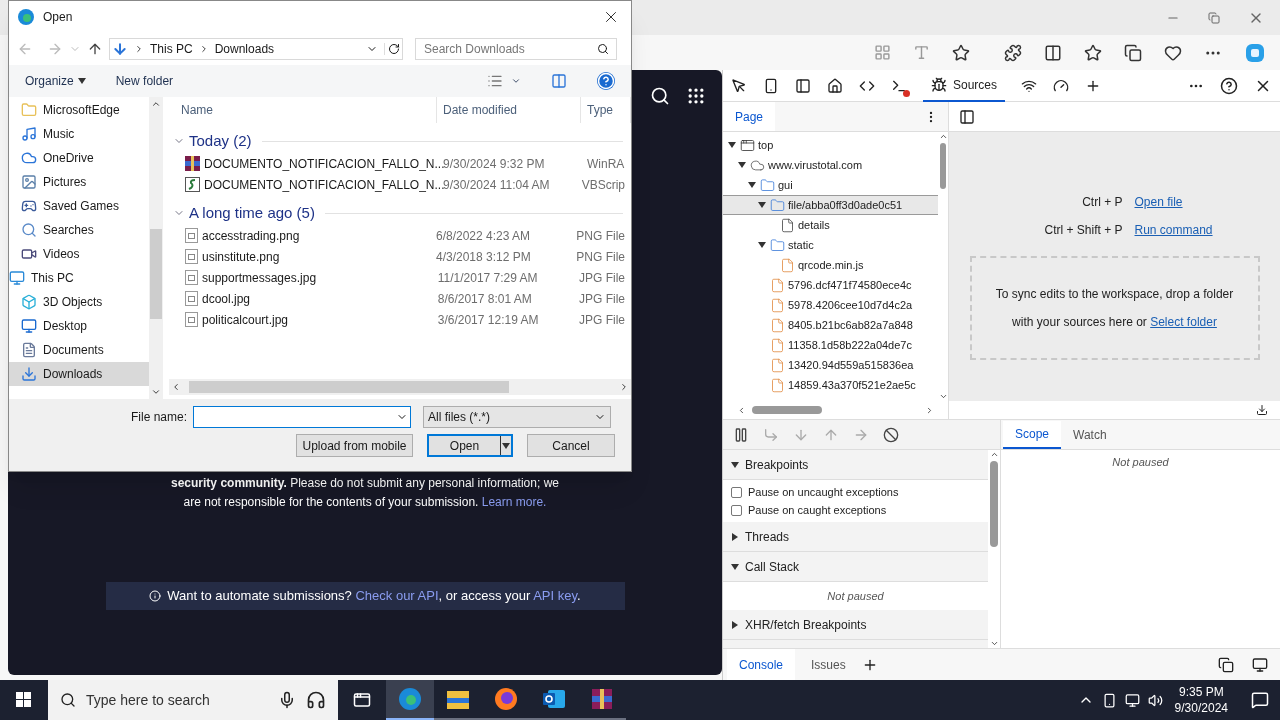  Describe the element at coordinates (736, 510) in the screenshot. I see `checkbox` at that location.